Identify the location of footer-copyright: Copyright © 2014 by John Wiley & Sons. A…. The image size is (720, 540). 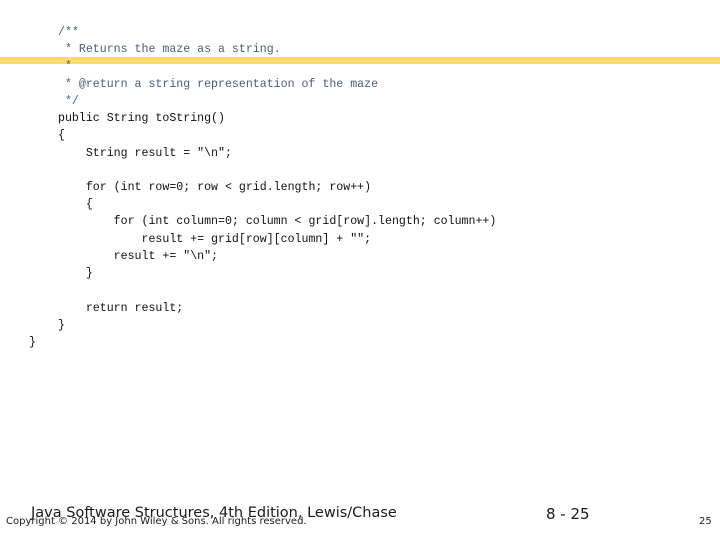
(156, 521).